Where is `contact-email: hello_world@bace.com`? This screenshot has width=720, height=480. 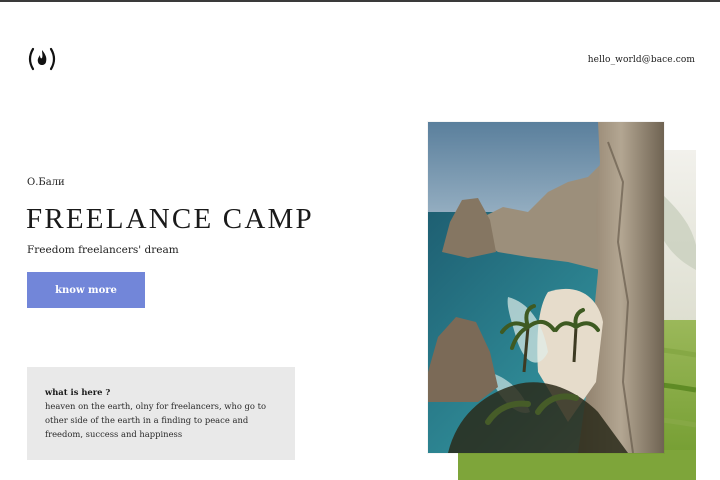
contact-email: hello_world@bace.com is located at coordinates (627, 60).